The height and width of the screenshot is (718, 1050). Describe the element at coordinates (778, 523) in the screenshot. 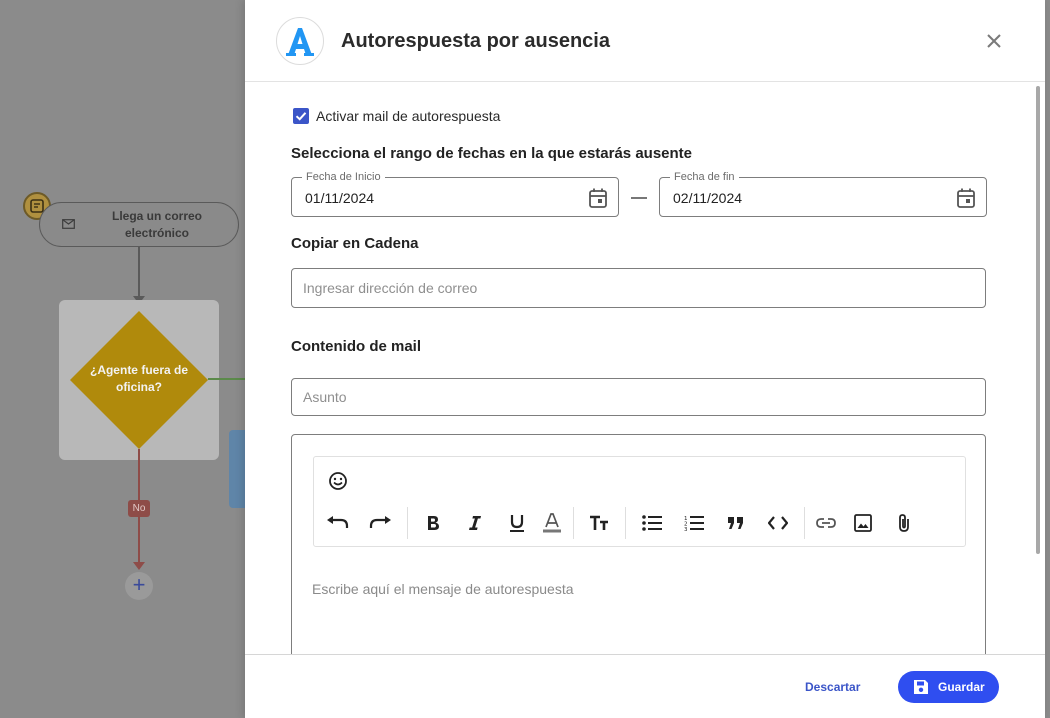

I see `code-icon` at that location.